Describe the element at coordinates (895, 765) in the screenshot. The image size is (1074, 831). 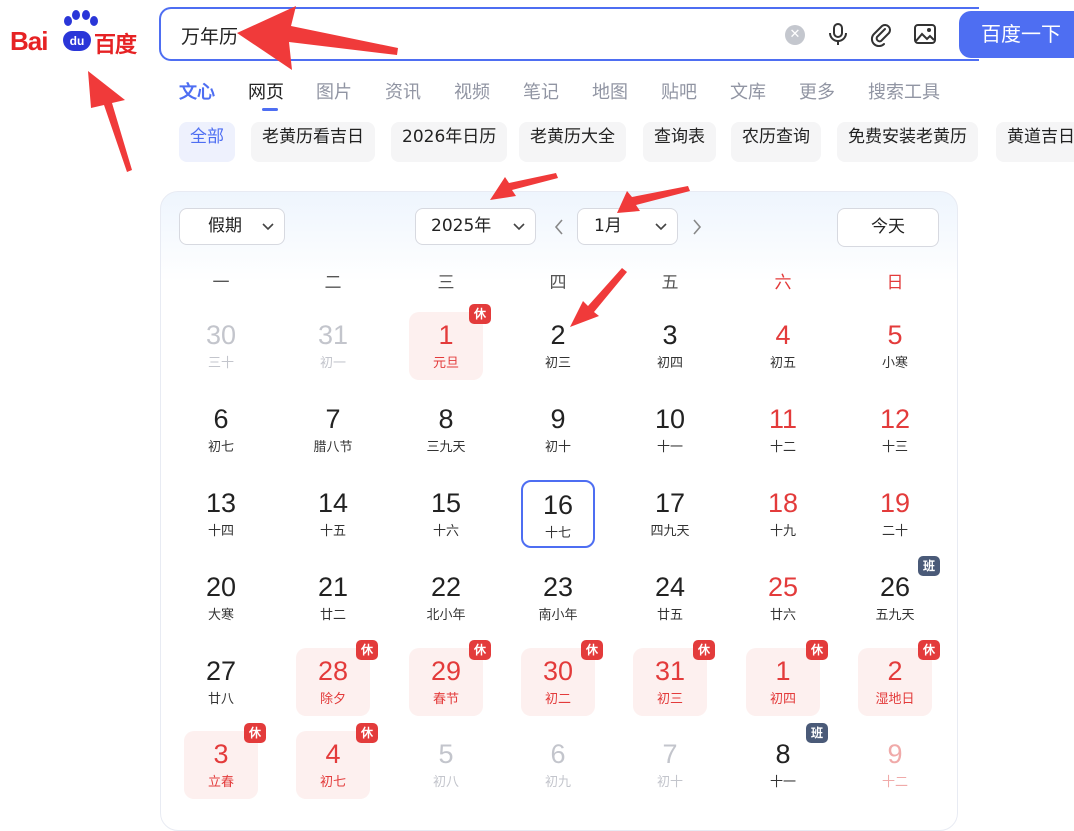
I see `calendar-day: 9 十二` at that location.